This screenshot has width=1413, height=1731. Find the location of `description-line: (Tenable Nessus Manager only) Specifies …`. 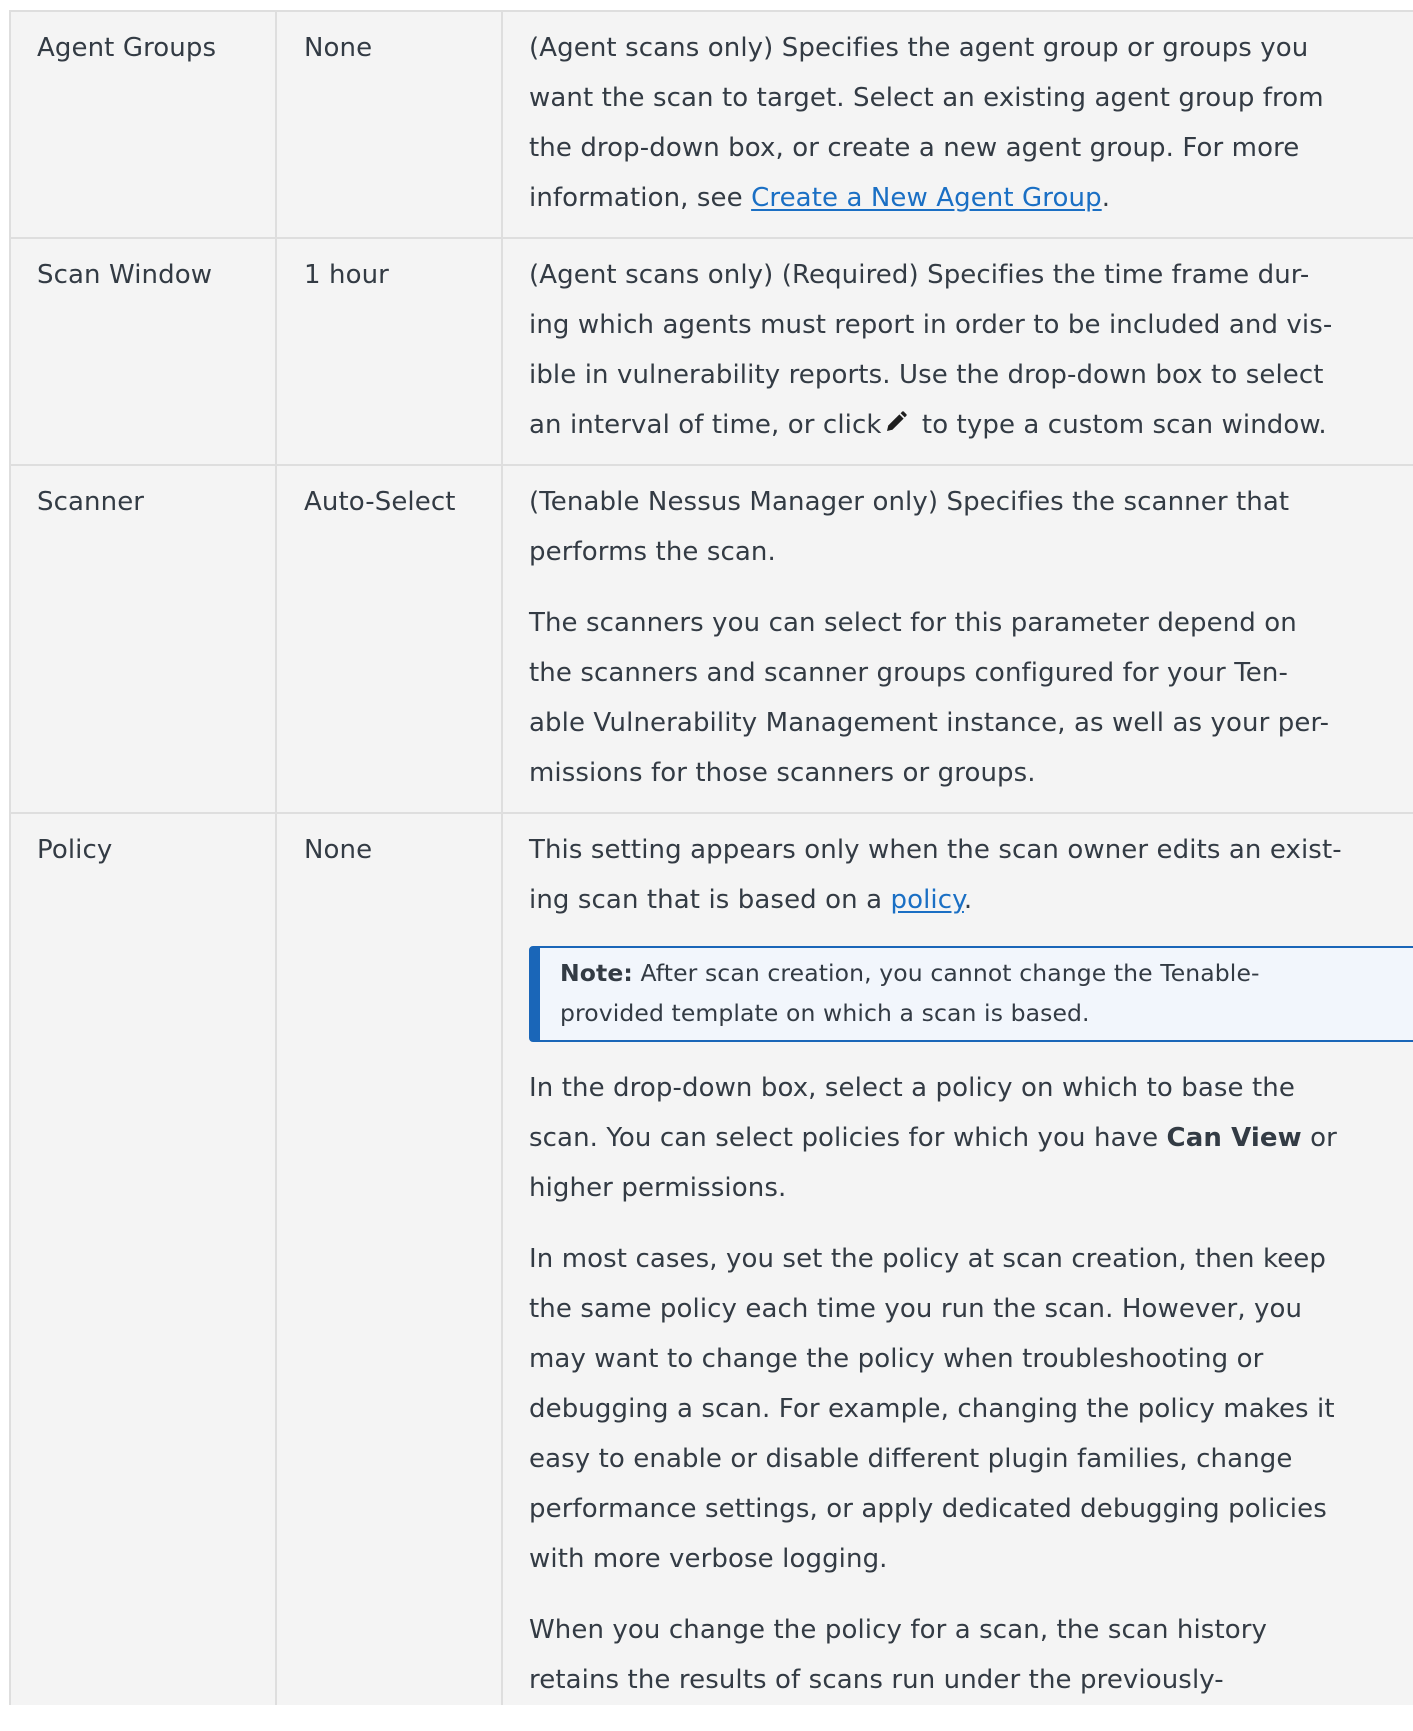

description-line: (Tenable Nessus Manager only) Specifies … is located at coordinates (909, 502).